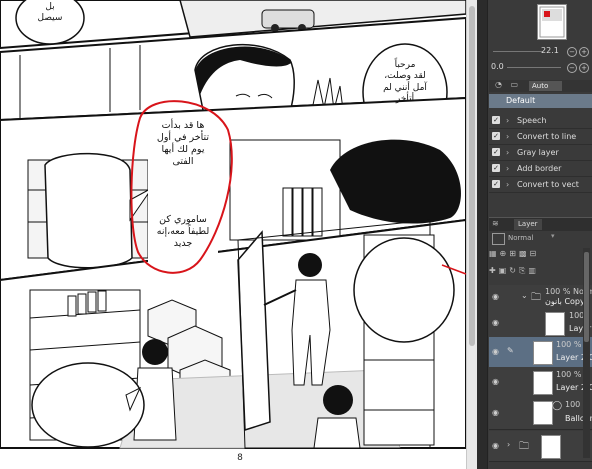 This screenshot has height=469, width=592. What do you see at coordinates (498, 84) in the screenshot?
I see `palette-tab-icon: ◔` at bounding box center [498, 84].